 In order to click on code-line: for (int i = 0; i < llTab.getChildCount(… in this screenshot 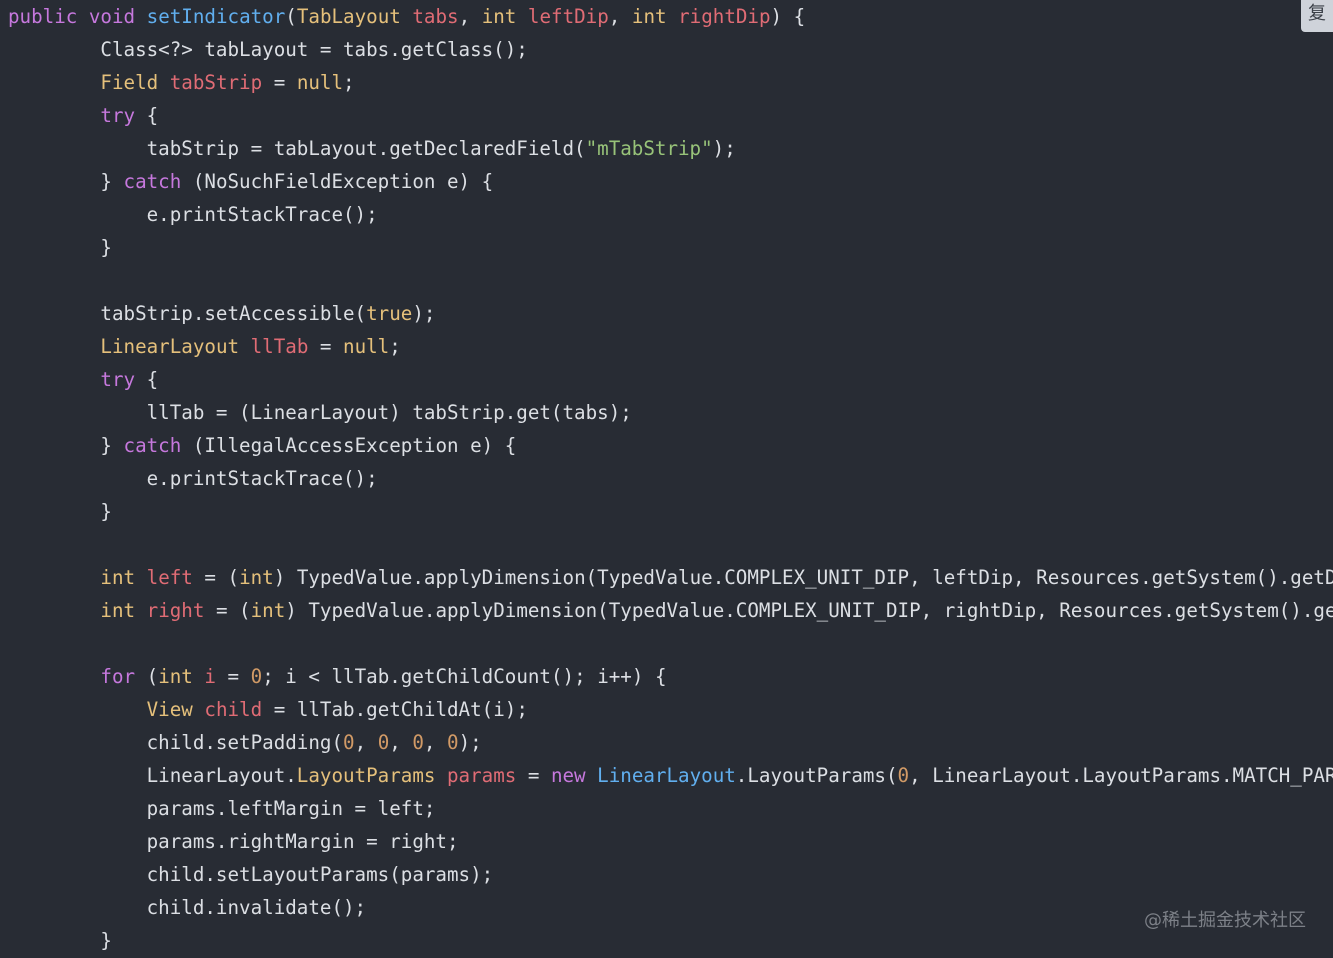, I will do `click(670, 676)`.